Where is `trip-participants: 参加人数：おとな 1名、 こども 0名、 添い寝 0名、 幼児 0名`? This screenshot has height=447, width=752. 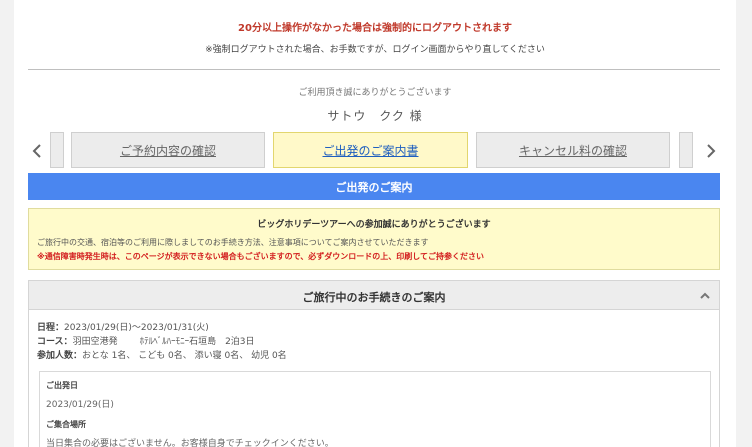 trip-participants: 参加人数：おとな 1名、 こども 0名、 添い寝 0名、 幼児 0名 is located at coordinates (162, 354).